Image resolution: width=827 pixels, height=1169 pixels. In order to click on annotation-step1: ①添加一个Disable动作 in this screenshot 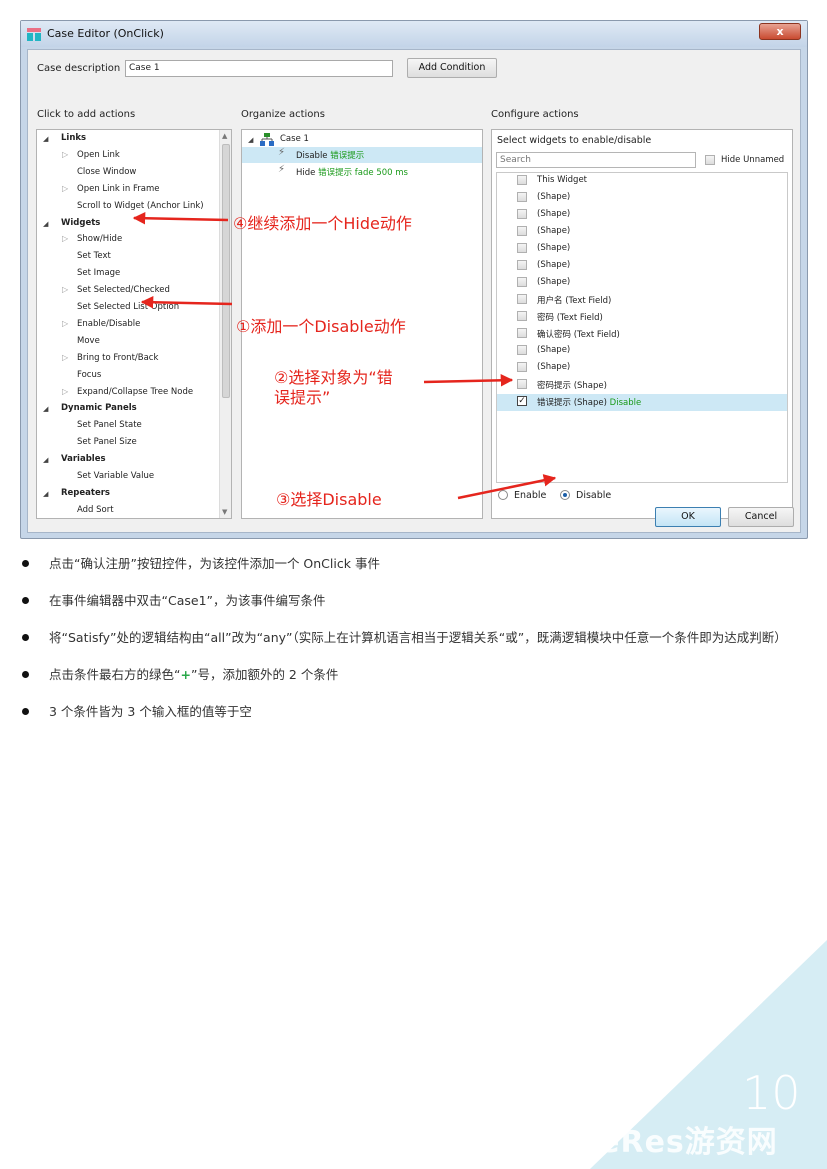, I will do `click(321, 326)`.